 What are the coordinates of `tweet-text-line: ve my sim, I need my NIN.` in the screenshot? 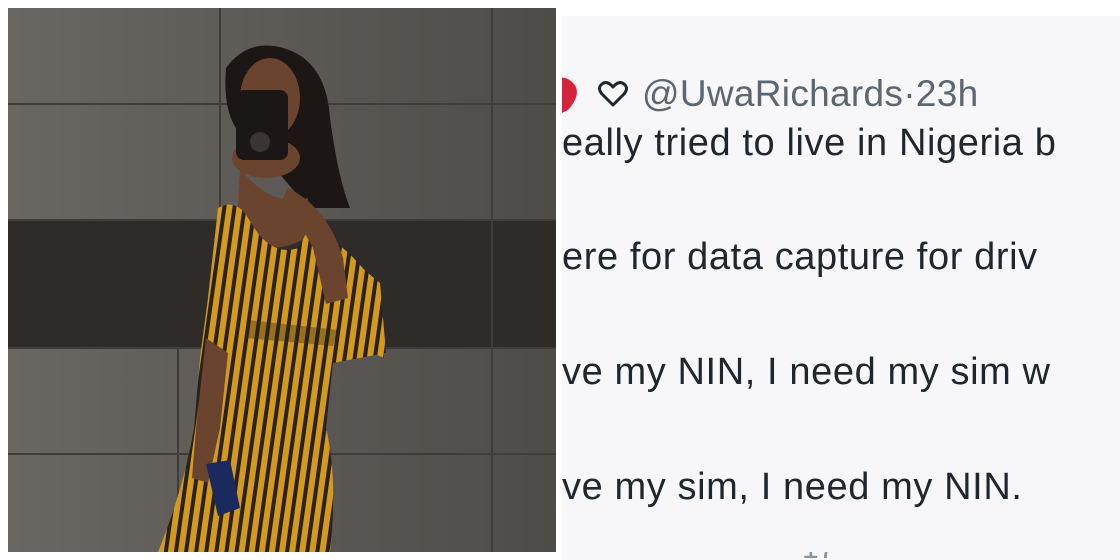 It's located at (792, 487).